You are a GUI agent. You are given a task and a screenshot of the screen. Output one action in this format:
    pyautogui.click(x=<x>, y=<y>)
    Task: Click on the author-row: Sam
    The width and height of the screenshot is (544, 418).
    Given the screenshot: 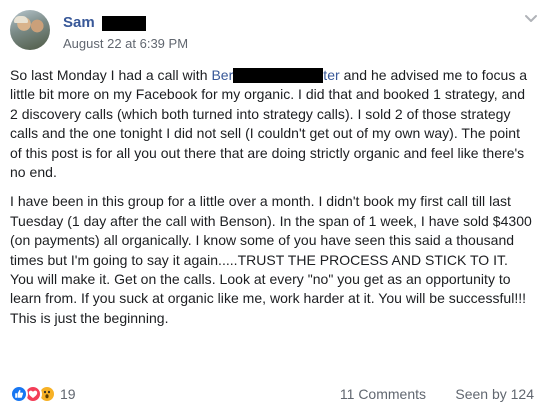 What is the action you would take?
    pyautogui.click(x=104, y=23)
    